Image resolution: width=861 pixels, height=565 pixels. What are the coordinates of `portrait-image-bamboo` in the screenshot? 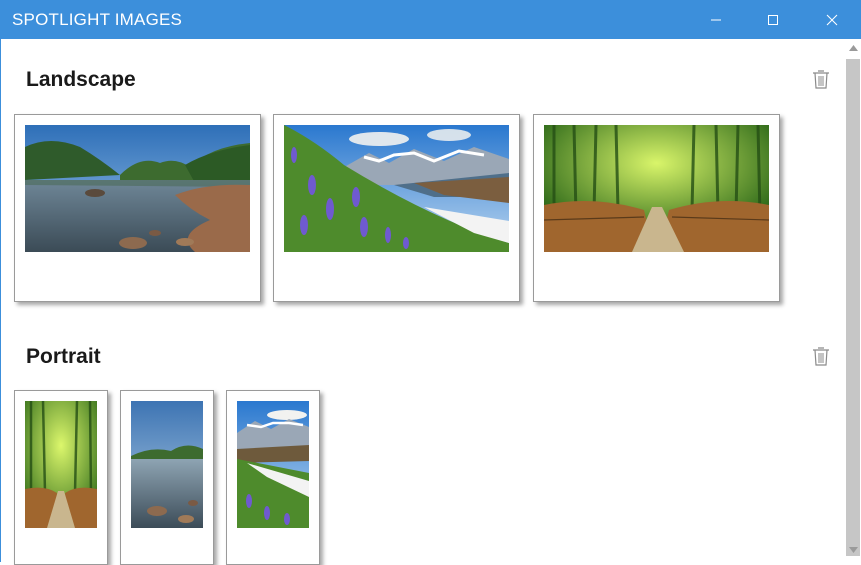 It's located at (61, 477).